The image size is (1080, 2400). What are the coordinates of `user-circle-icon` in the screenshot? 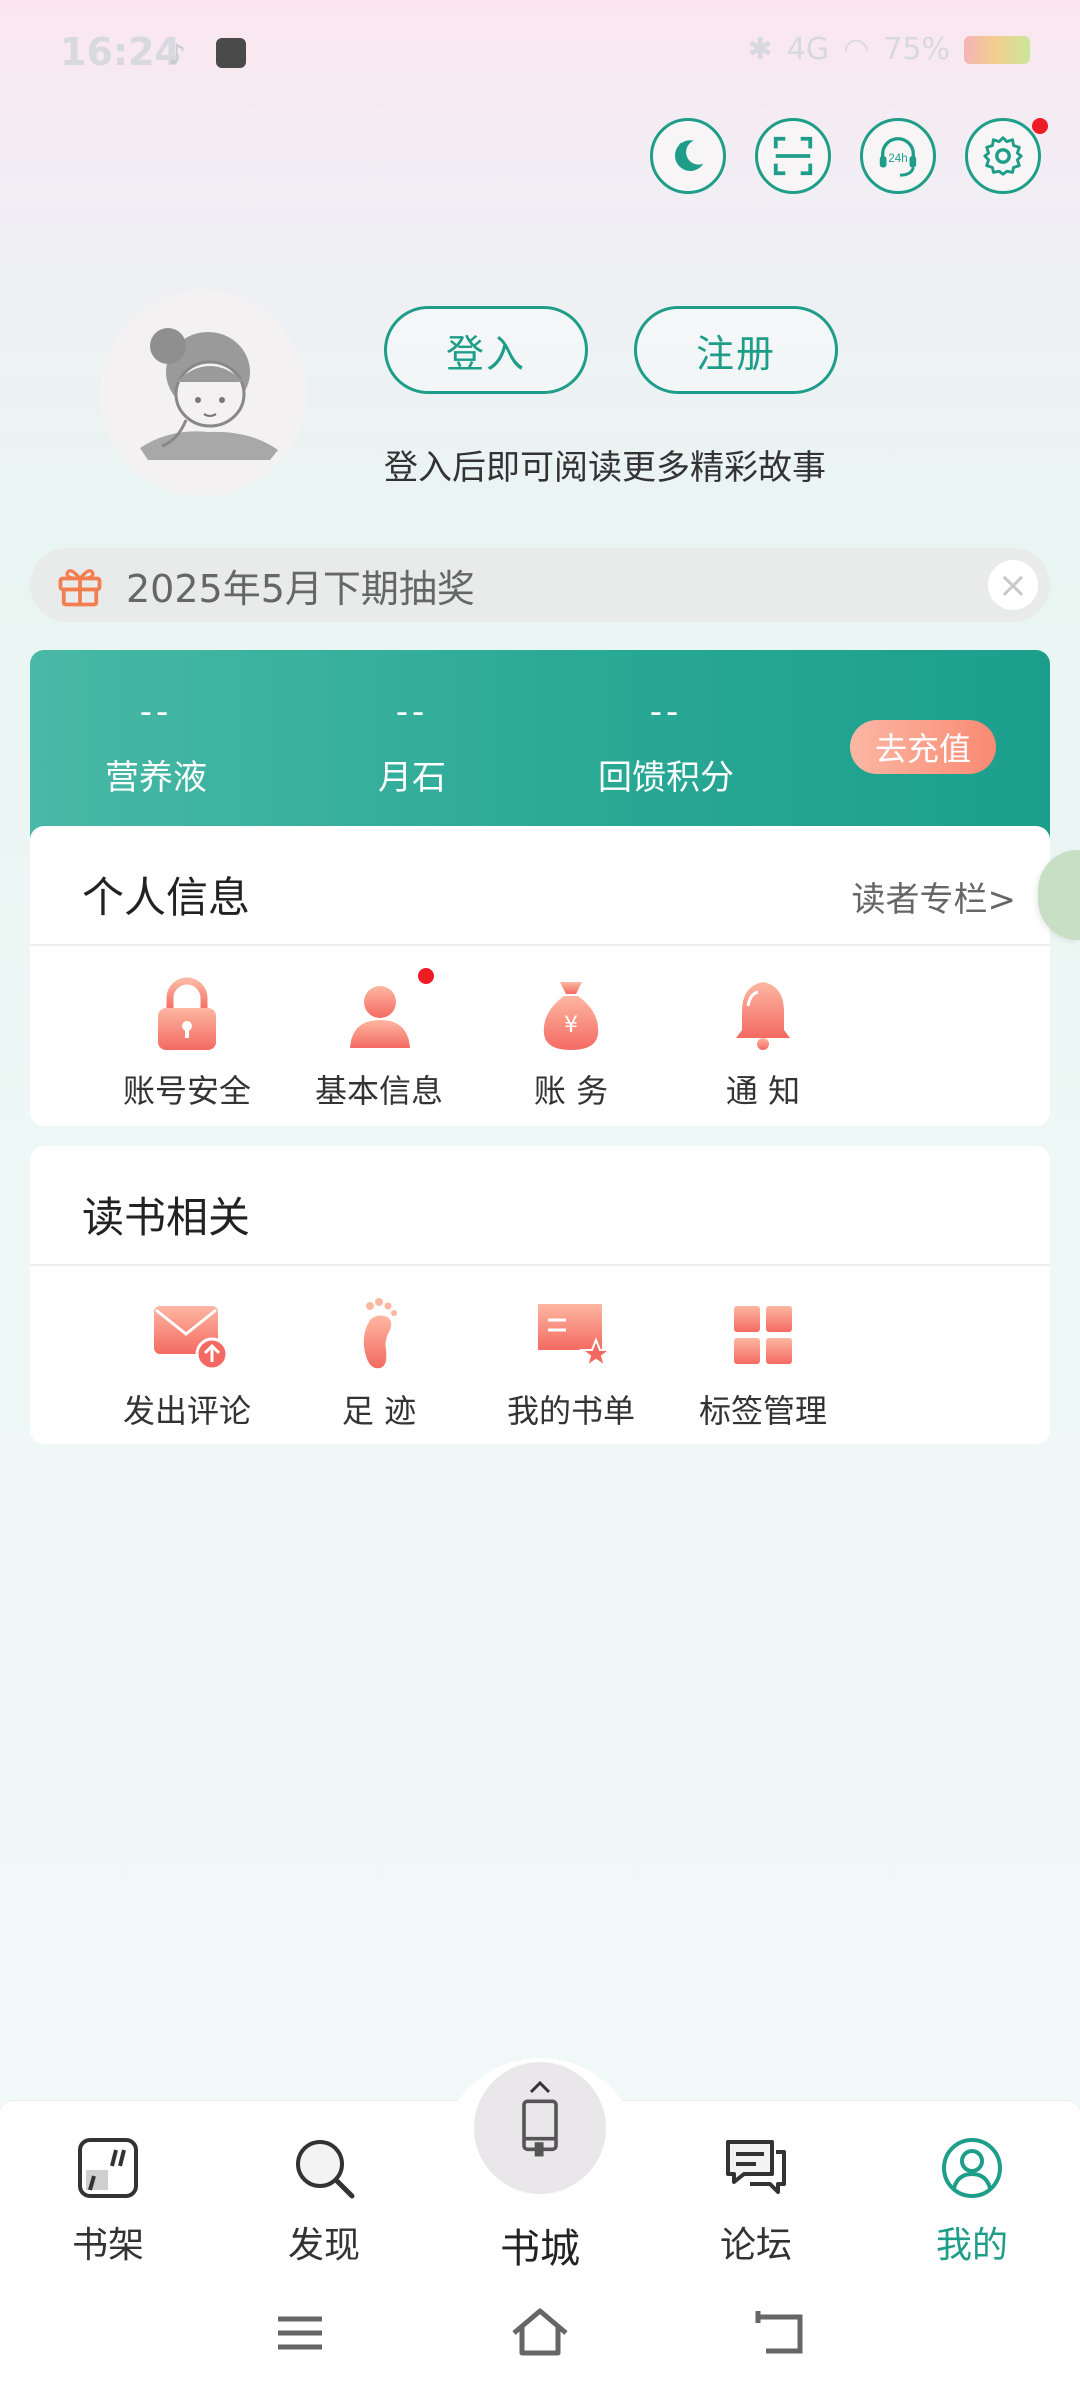 It's located at (972, 2168).